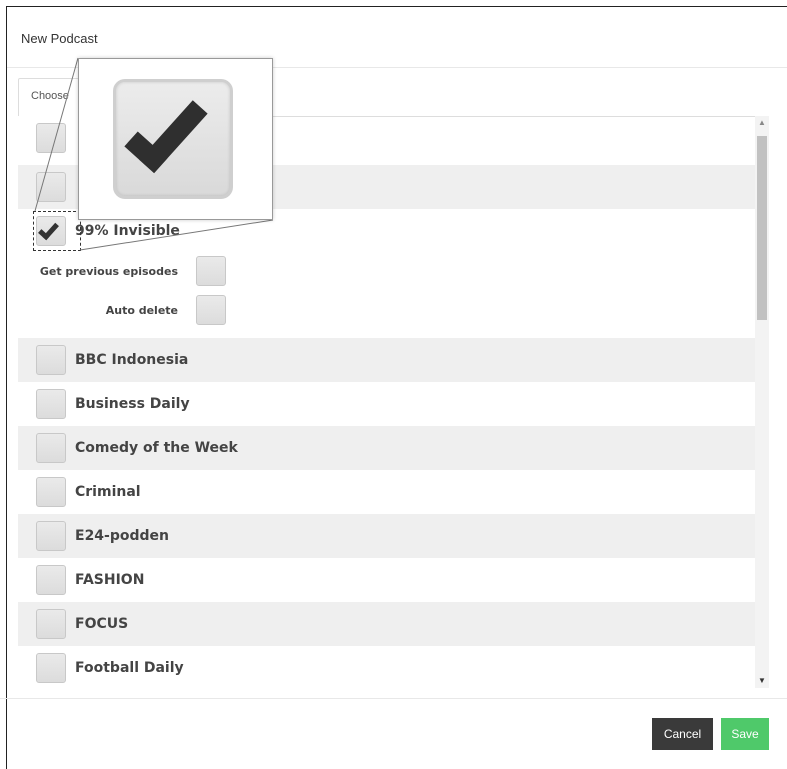  I want to click on podcast-label: E24-podden, so click(122, 536).